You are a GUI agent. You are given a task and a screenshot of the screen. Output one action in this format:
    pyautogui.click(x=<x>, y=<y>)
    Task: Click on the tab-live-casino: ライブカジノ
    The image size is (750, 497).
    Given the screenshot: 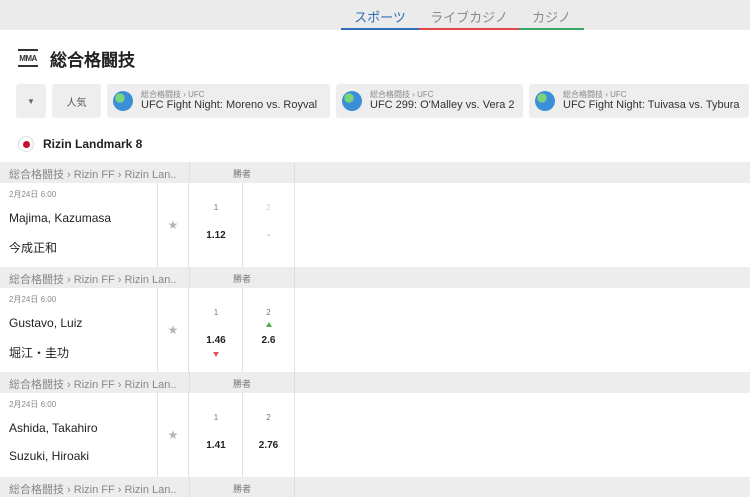 What is the action you would take?
    pyautogui.click(x=469, y=19)
    